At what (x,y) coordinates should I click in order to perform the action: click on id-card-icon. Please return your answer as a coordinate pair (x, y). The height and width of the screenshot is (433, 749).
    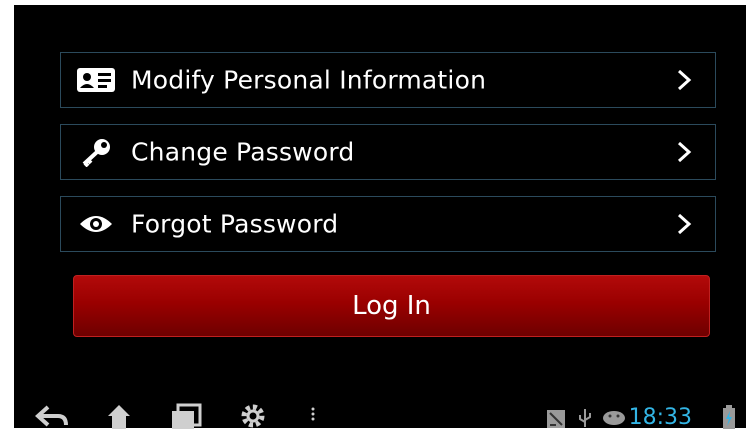
    Looking at the image, I should click on (96, 80).